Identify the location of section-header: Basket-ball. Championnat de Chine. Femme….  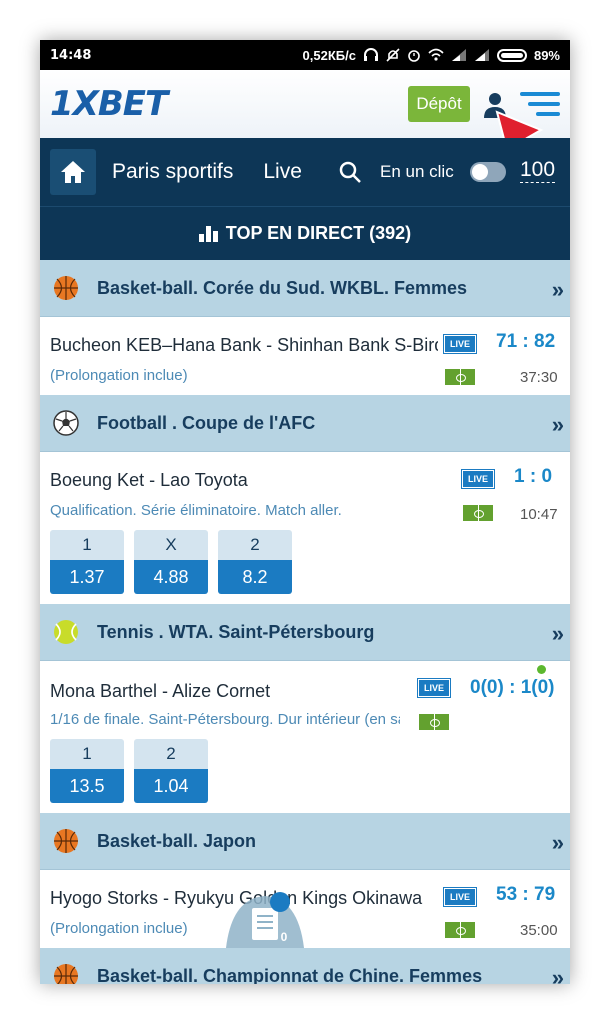
(305, 966).